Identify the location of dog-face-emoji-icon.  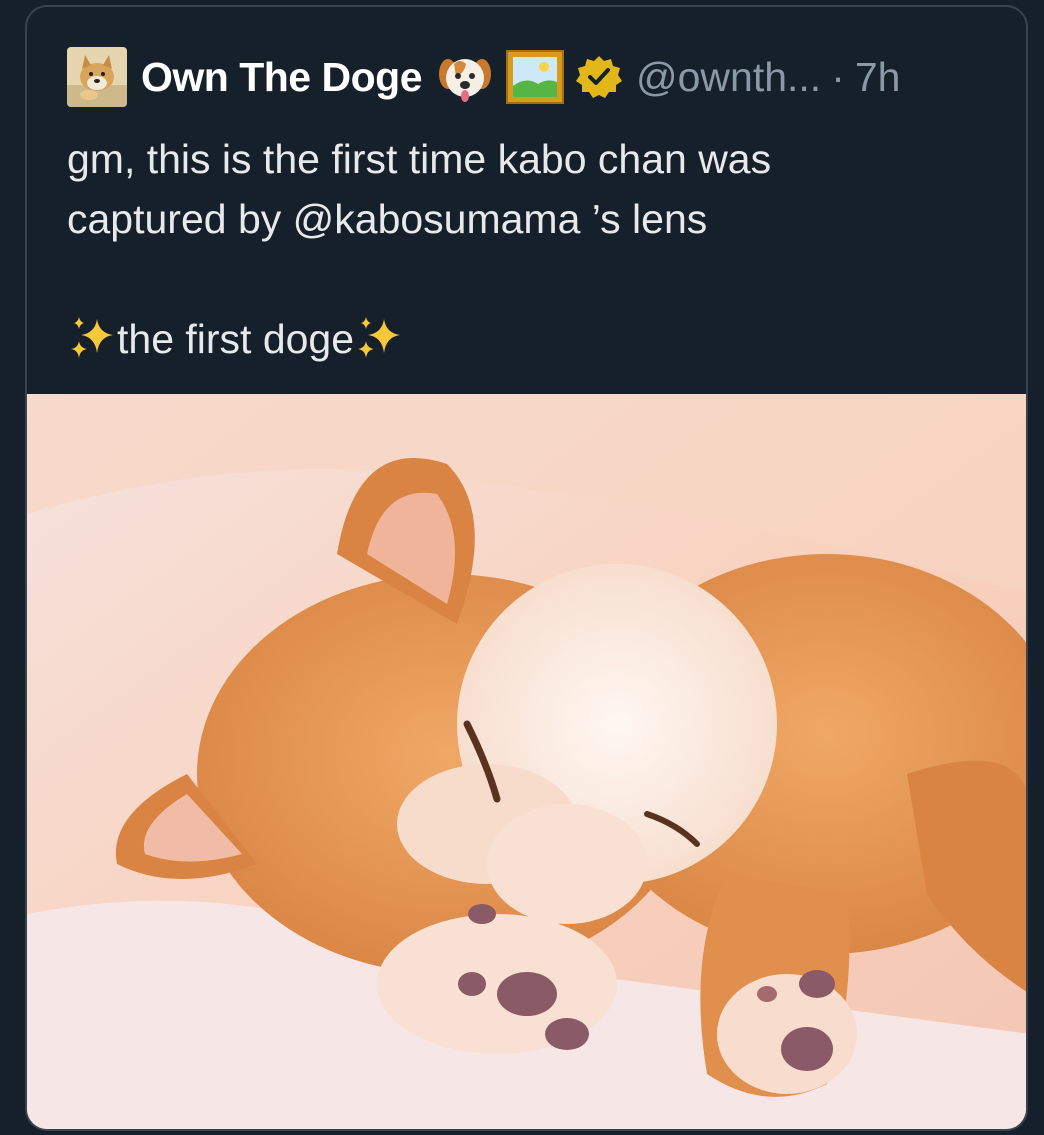
(465, 77).